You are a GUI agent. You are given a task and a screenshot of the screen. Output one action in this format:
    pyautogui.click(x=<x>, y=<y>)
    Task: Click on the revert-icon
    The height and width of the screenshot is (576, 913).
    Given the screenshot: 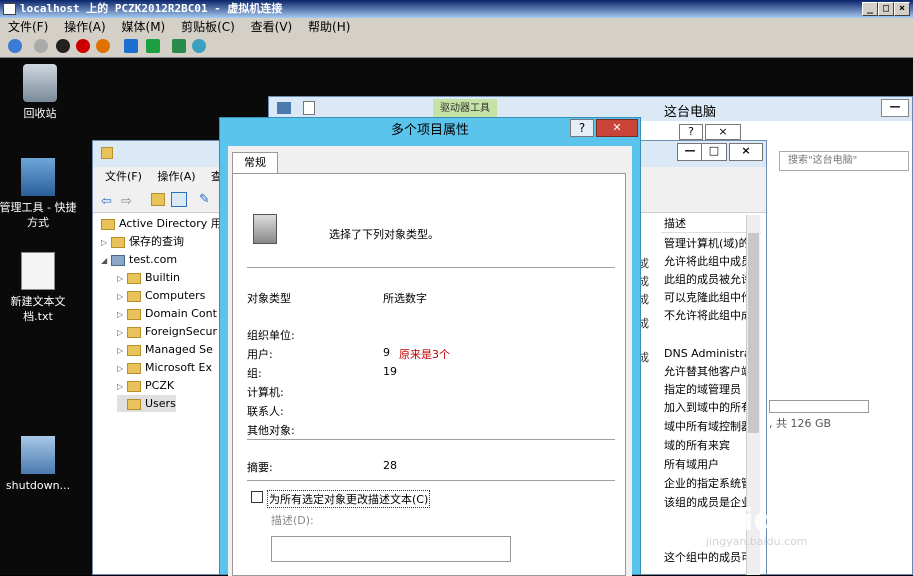 What is the action you would take?
    pyautogui.click(x=199, y=46)
    